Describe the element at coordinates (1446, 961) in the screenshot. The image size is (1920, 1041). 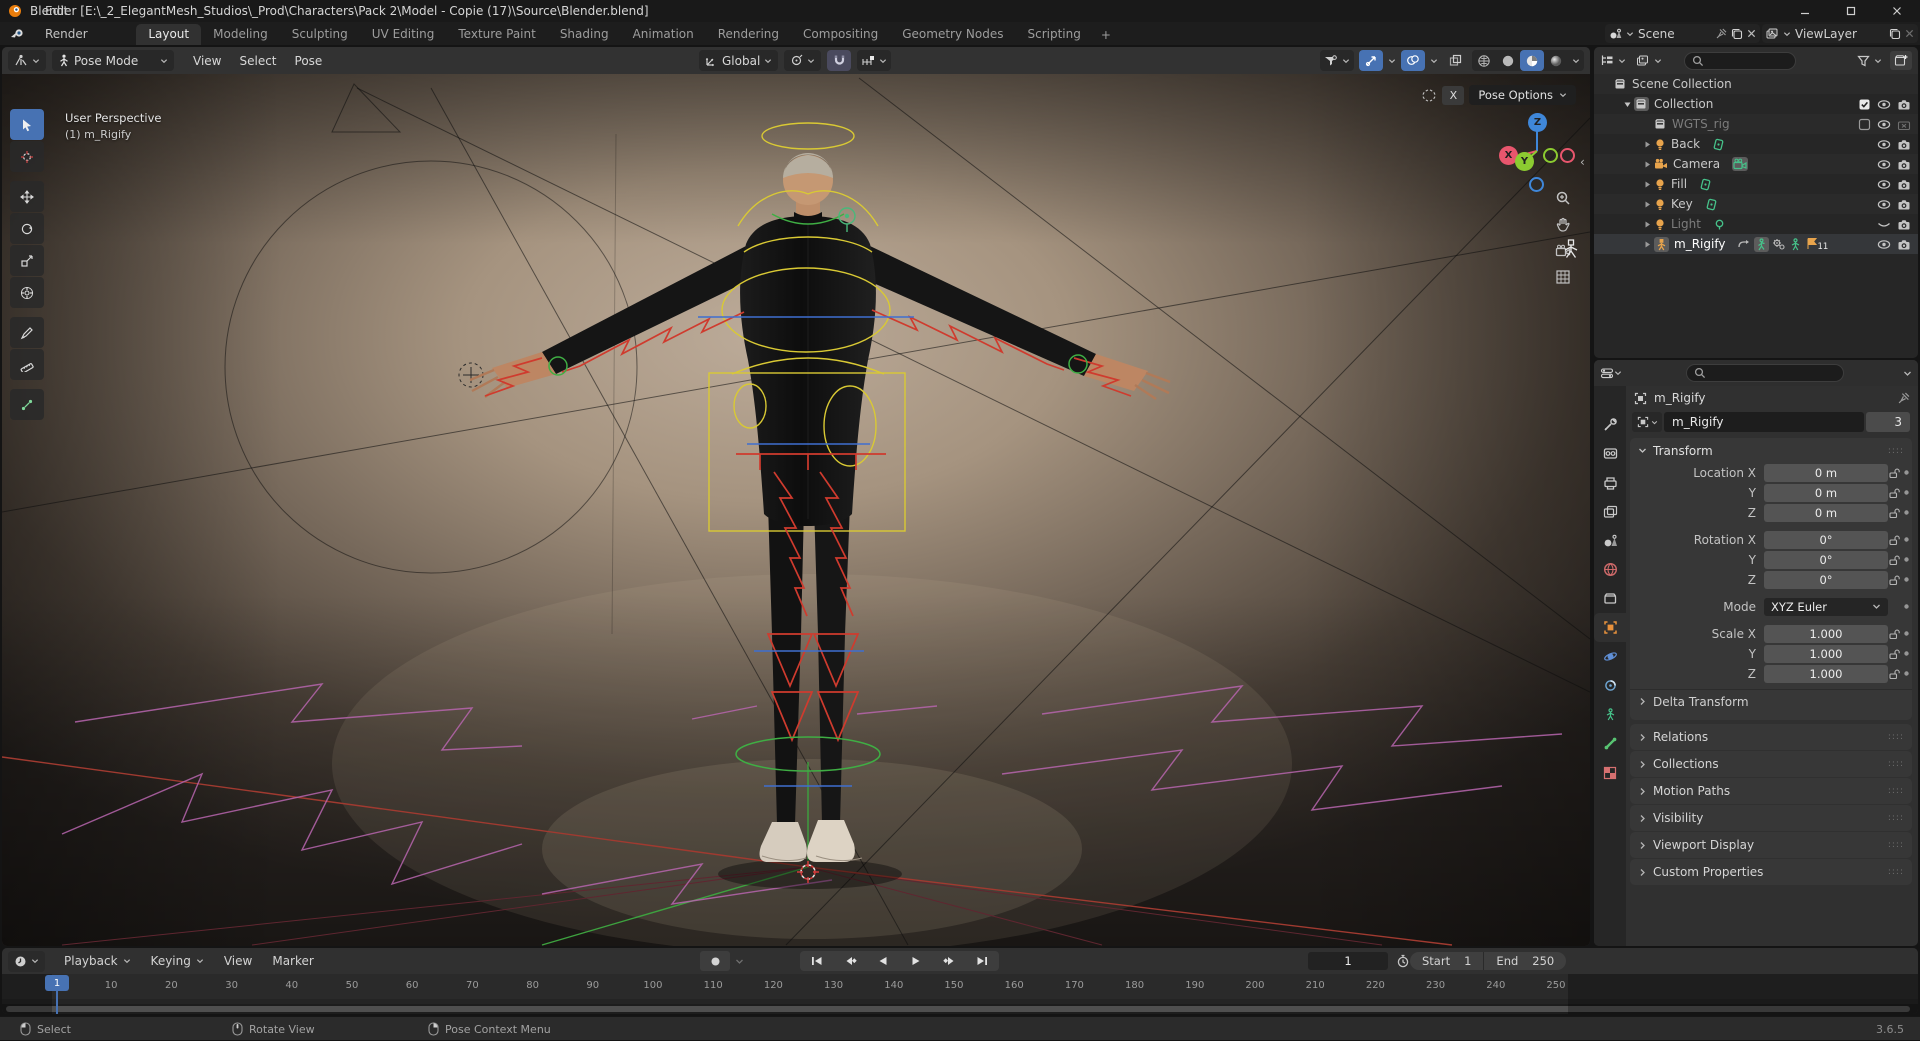
I see `start-frame-field: Start 1` at that location.